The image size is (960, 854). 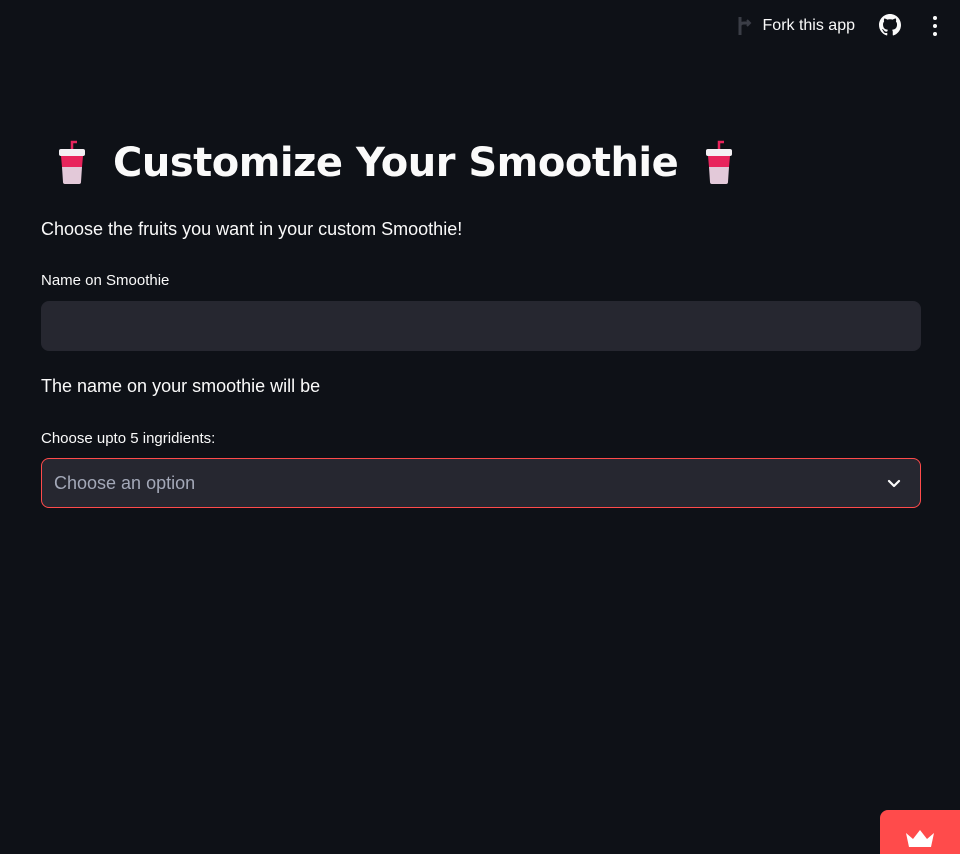 I want to click on ingredients-placeholder: Choose an option, so click(x=125, y=482).